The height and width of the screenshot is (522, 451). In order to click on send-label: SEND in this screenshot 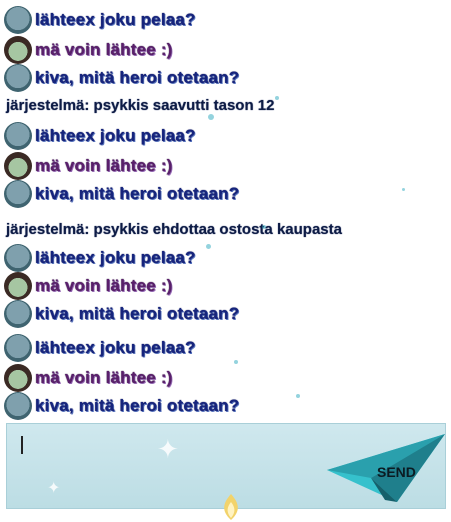, I will do `click(396, 472)`.